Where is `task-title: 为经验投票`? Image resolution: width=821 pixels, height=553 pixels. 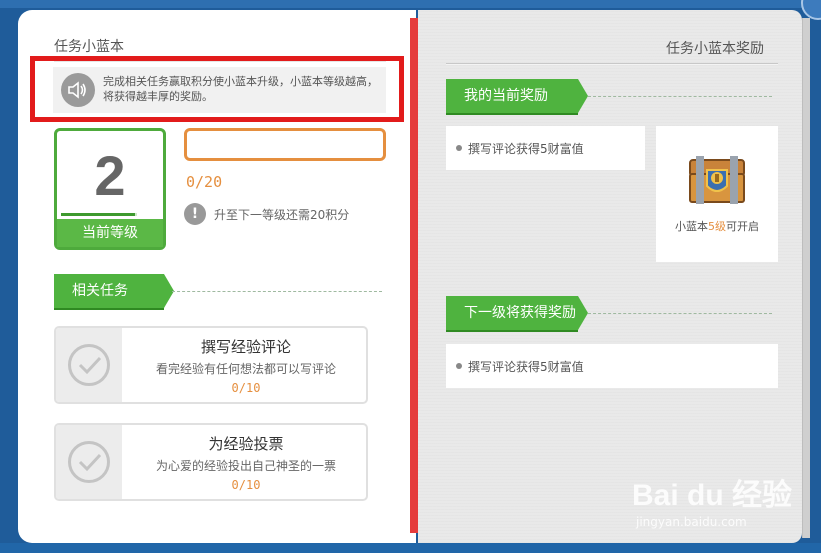
task-title: 为经验投票 is located at coordinates (246, 443).